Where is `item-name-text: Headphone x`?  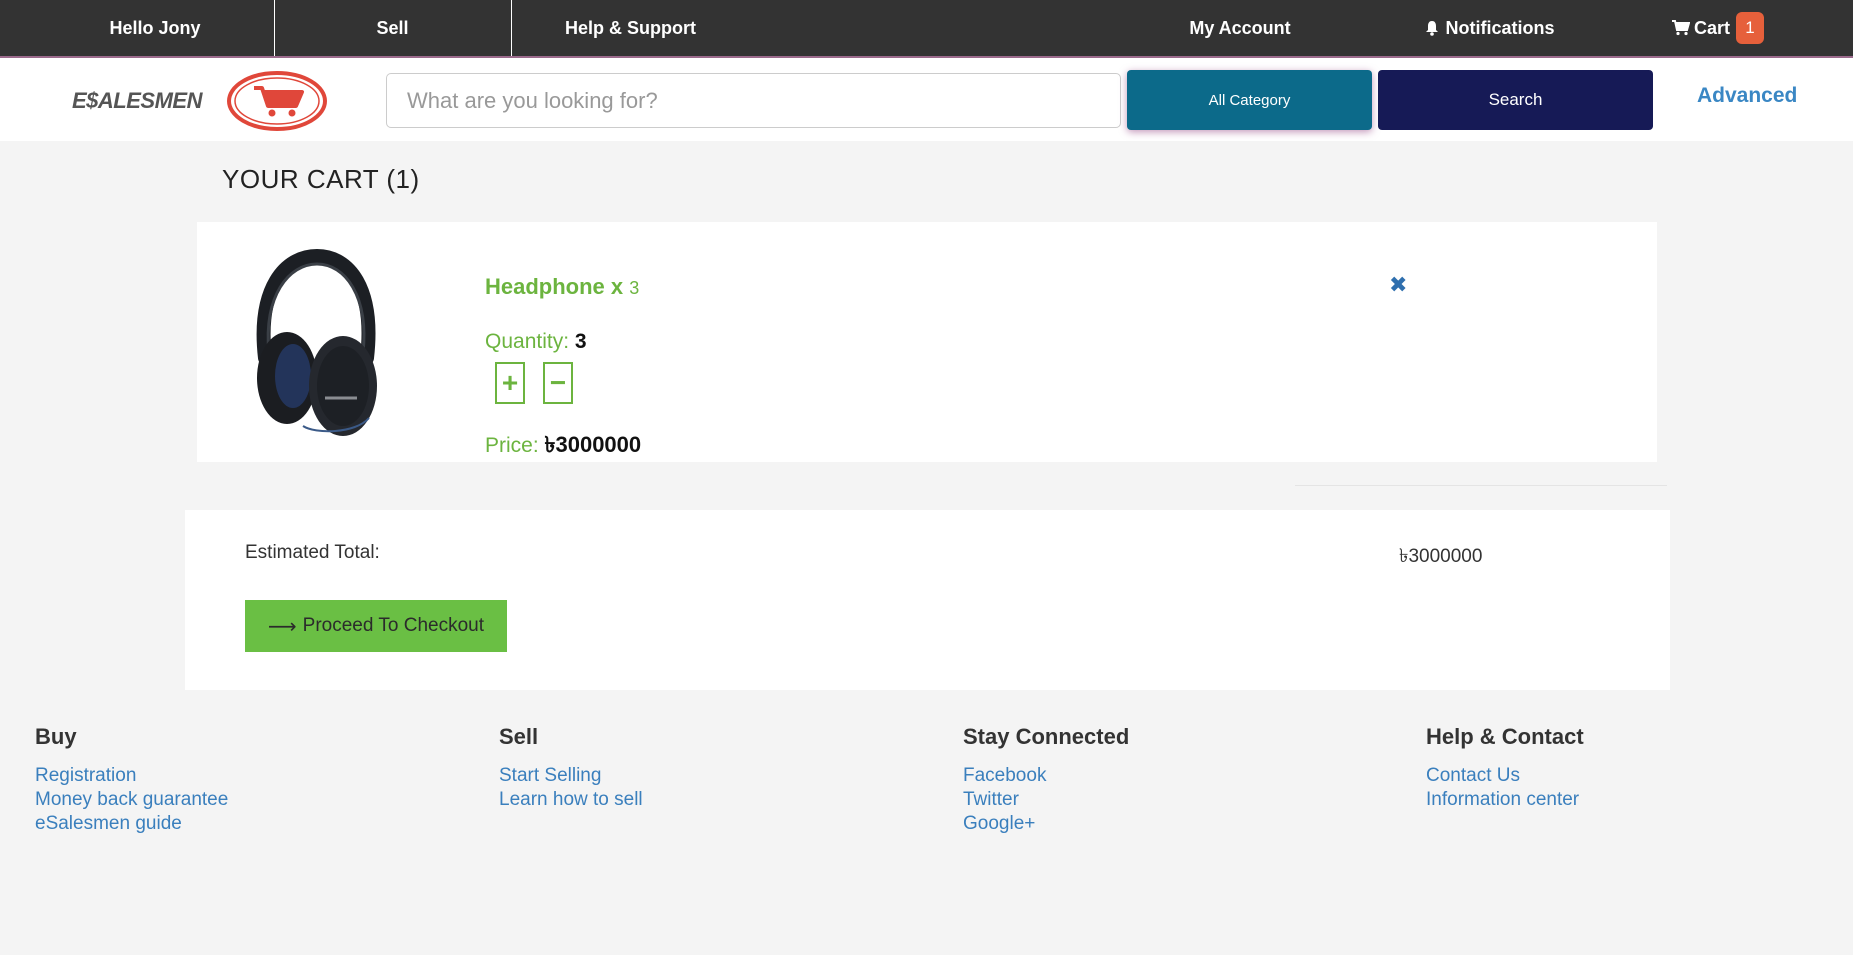
item-name-text: Headphone x is located at coordinates (554, 286).